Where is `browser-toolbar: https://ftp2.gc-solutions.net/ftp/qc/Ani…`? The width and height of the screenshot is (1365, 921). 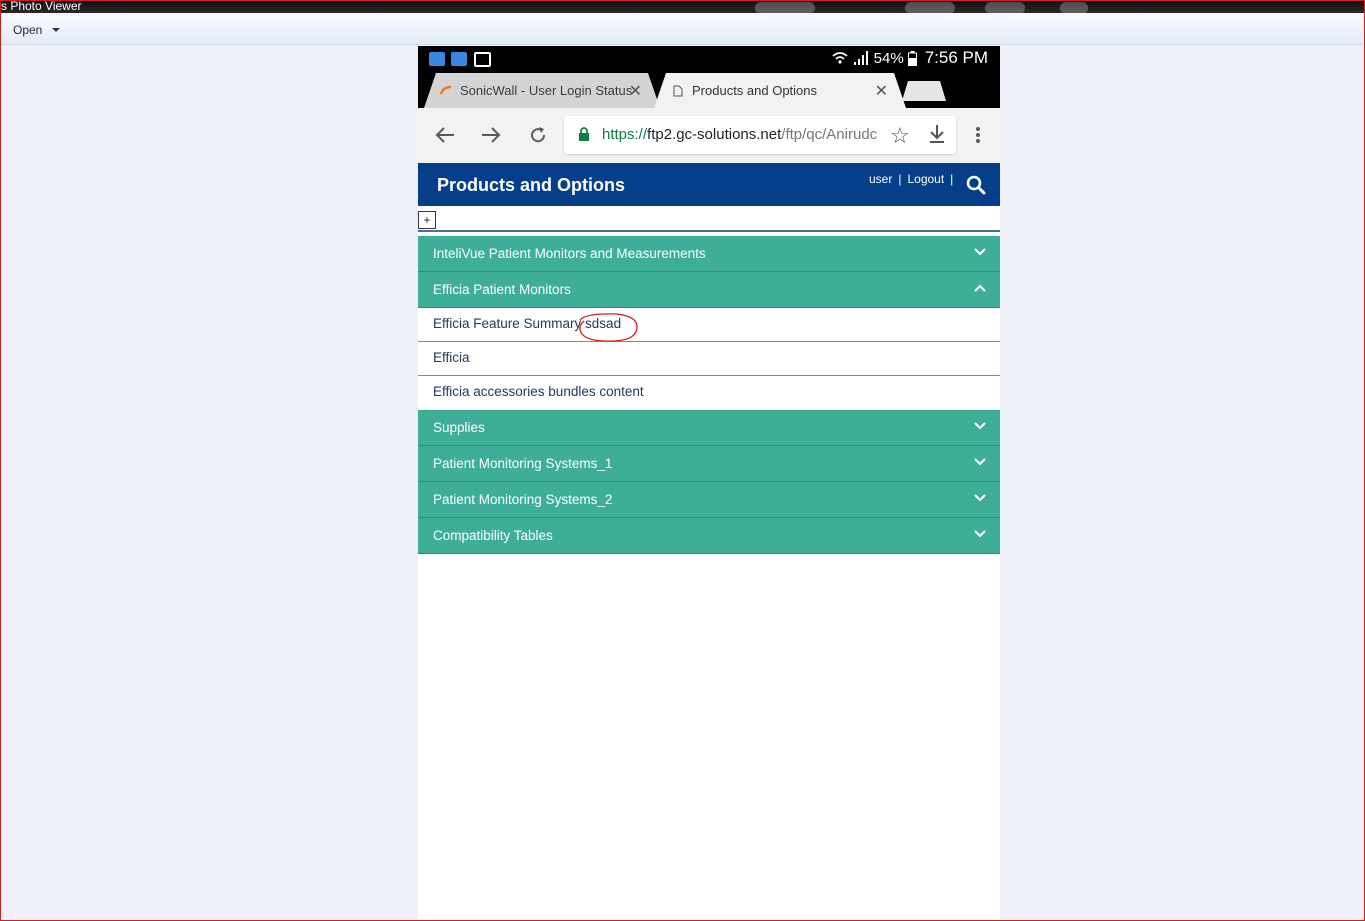
browser-toolbar: https://ftp2.gc-solutions.net/ftp/qc/Ani… is located at coordinates (709, 135).